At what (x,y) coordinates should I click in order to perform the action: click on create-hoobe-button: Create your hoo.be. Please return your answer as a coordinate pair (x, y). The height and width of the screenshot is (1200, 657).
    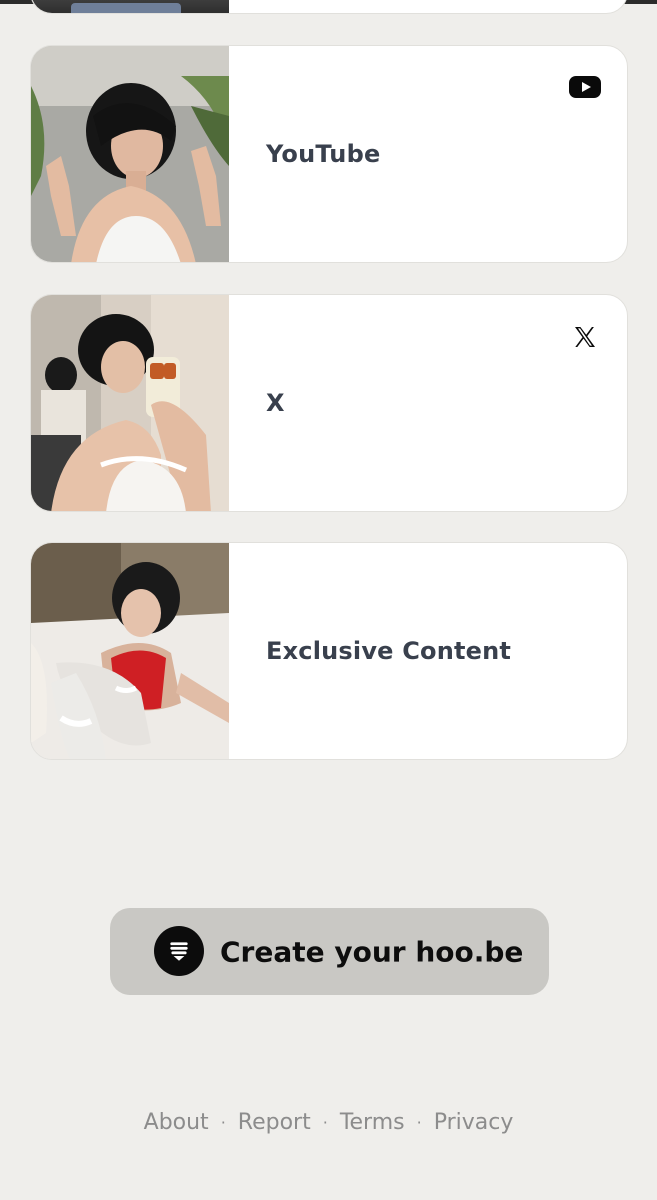
    Looking at the image, I should click on (329, 951).